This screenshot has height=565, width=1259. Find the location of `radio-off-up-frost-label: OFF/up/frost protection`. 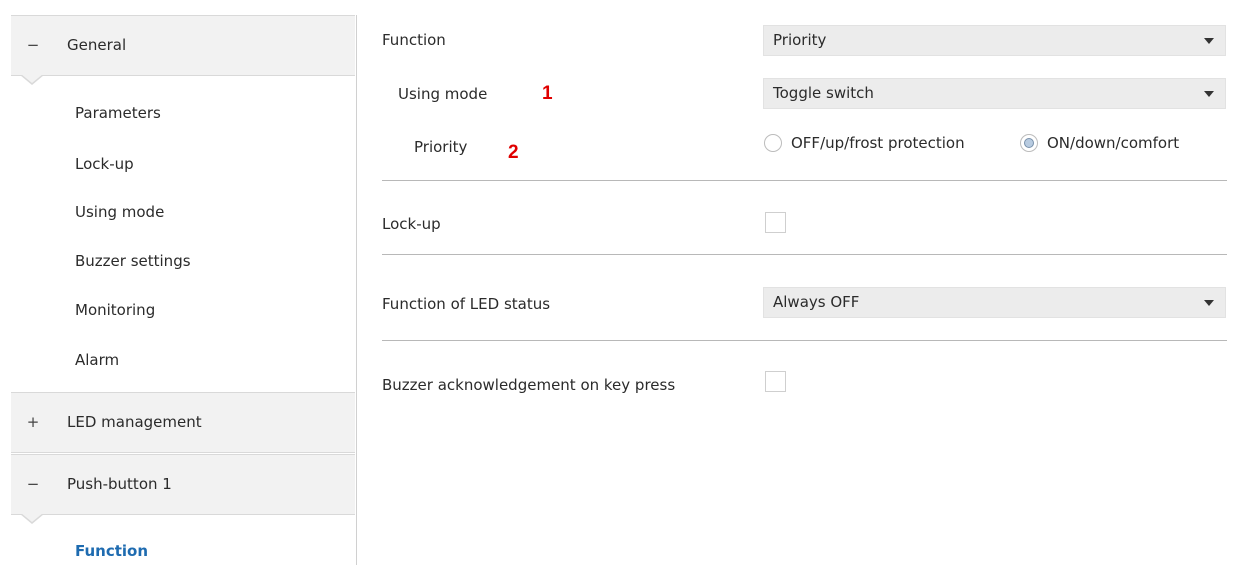

radio-off-up-frost-label: OFF/up/frost protection is located at coordinates (878, 143).